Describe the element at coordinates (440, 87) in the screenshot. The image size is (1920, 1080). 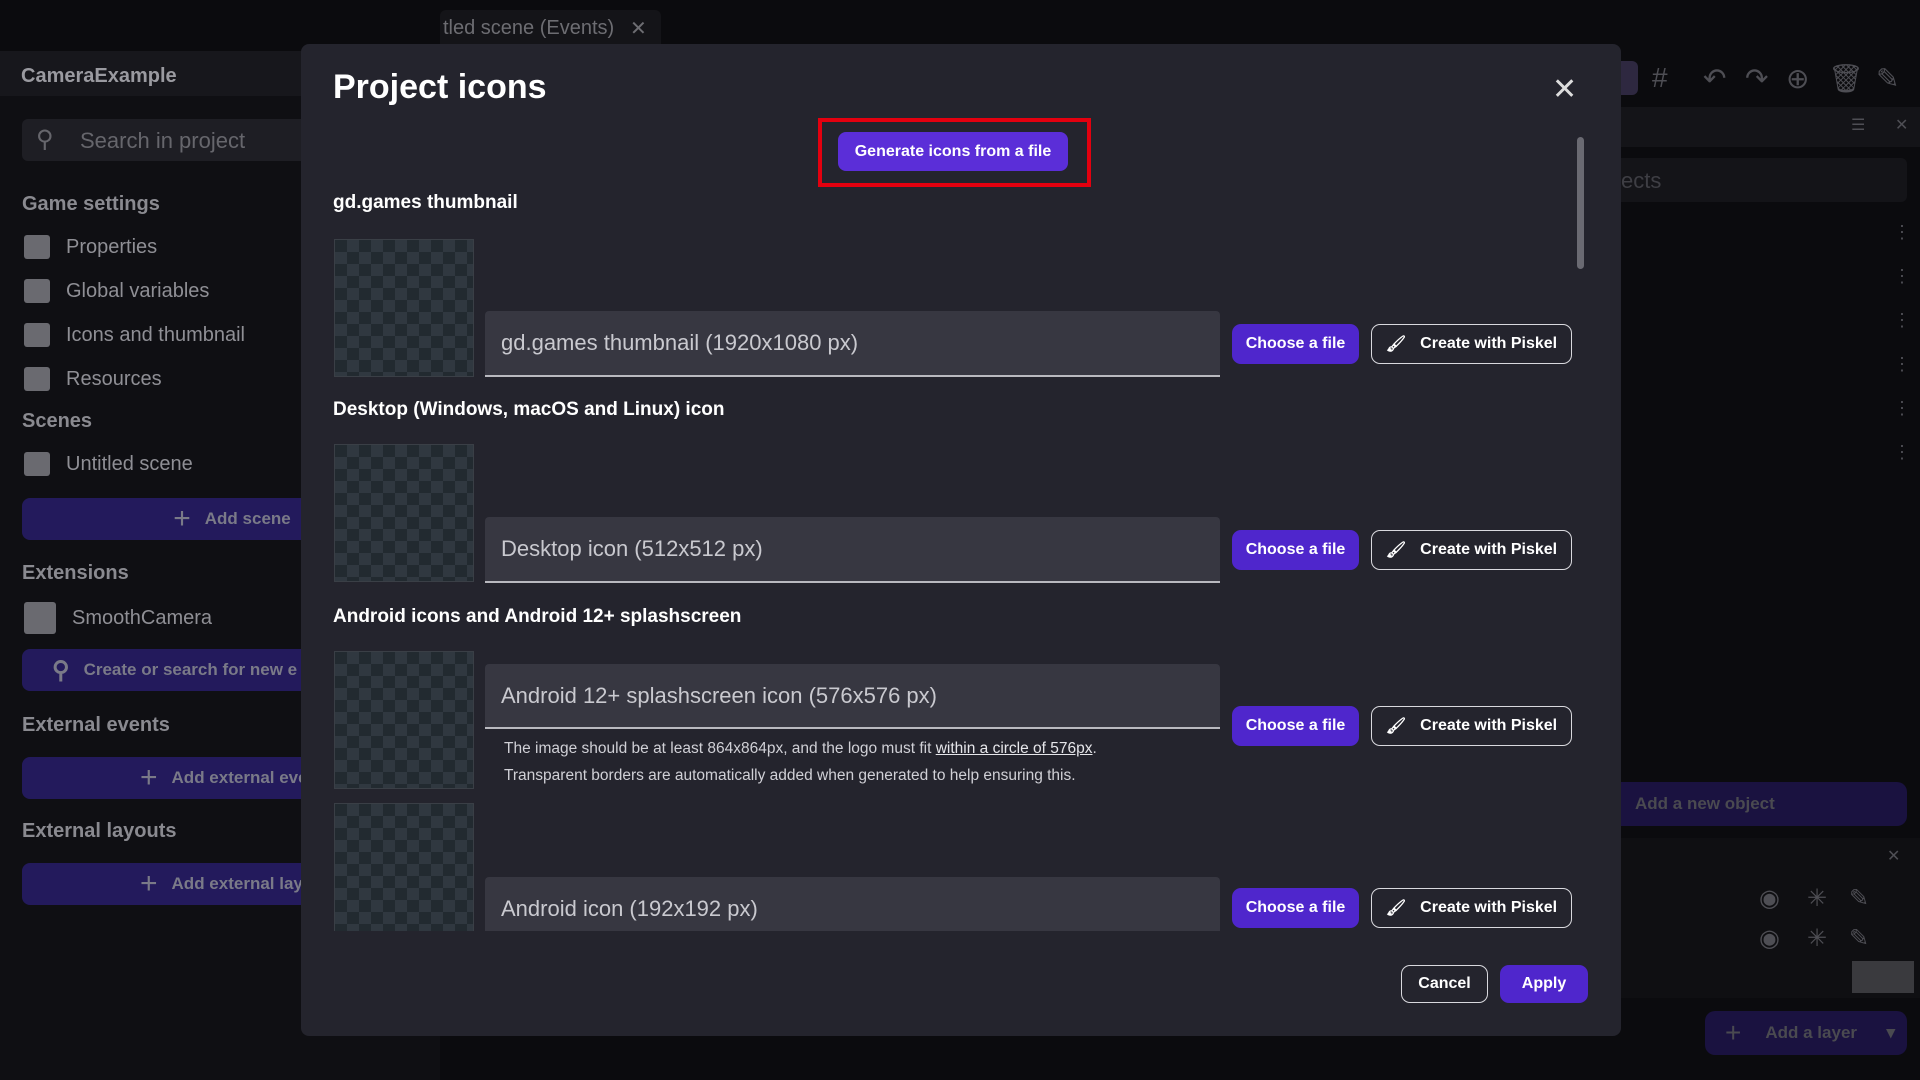
I see `dialog-title: Project icons` at that location.